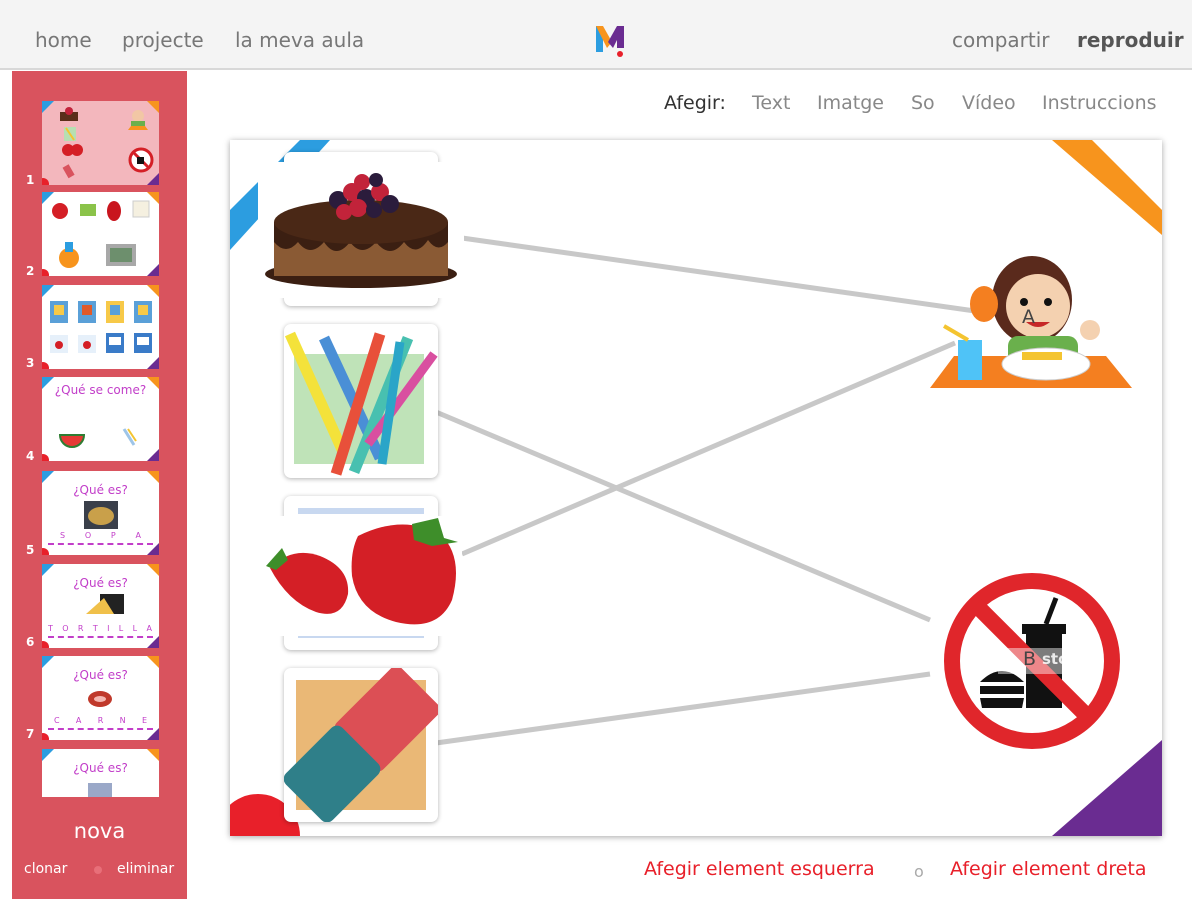 This screenshot has height=899, width=1192. I want to click on add-right-element-button: Afegir element dreta, so click(1048, 869).